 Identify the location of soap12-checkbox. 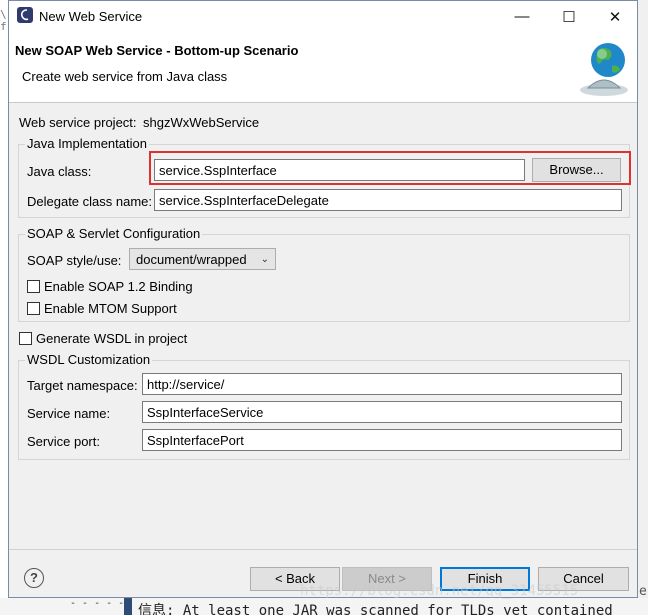
(33, 286).